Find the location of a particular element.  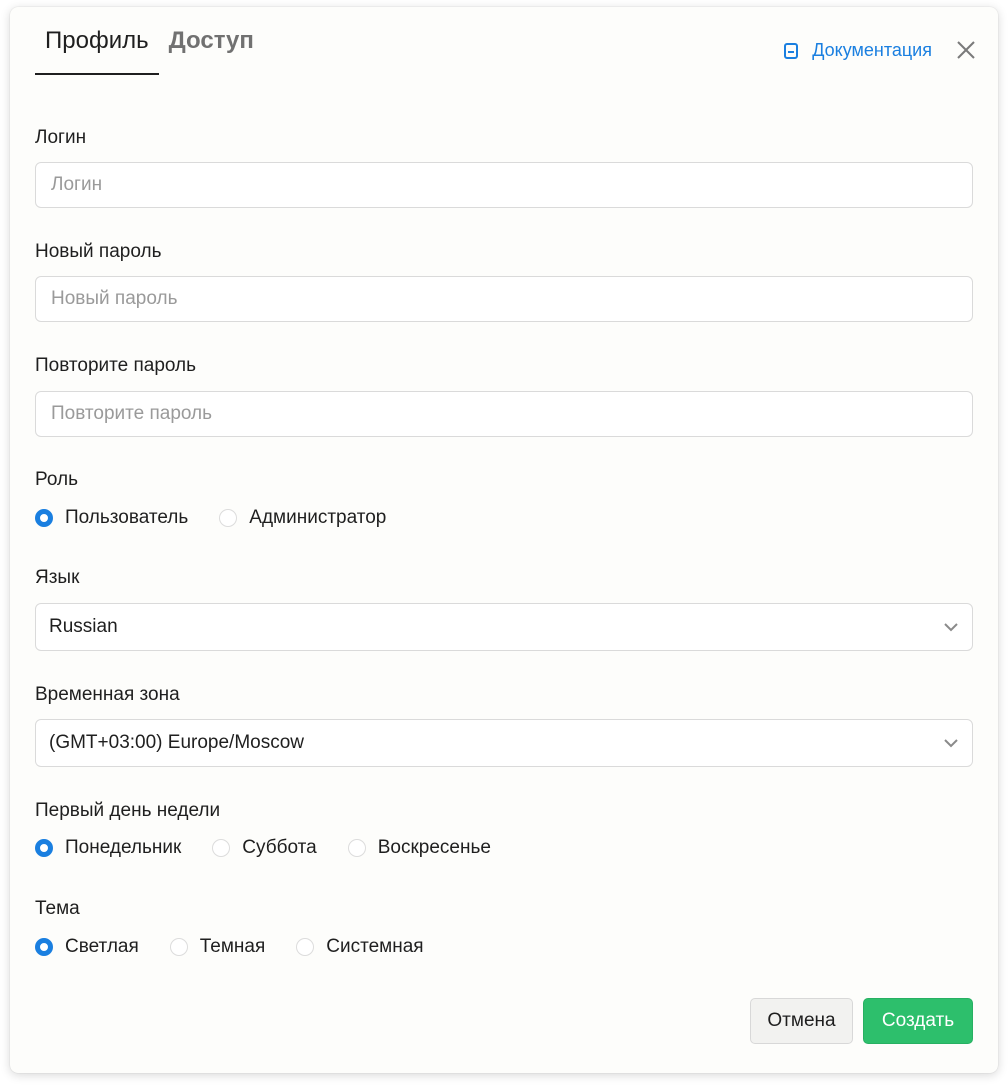

login-input is located at coordinates (504, 185).